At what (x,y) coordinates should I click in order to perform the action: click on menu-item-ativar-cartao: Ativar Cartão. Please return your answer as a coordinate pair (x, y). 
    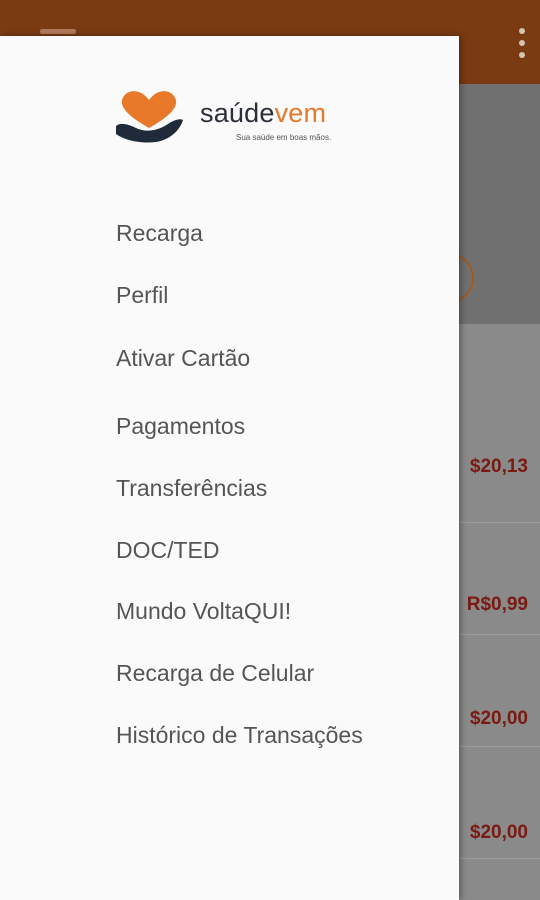
    Looking at the image, I should click on (183, 358).